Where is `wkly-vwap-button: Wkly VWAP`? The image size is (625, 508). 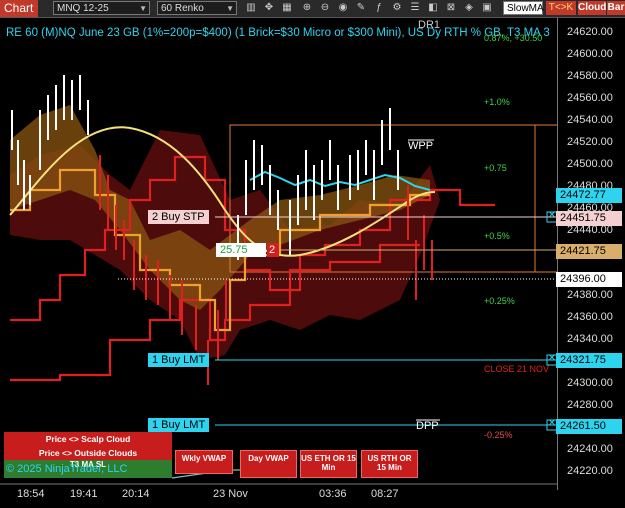
wkly-vwap-button: Wkly VWAP is located at coordinates (204, 462).